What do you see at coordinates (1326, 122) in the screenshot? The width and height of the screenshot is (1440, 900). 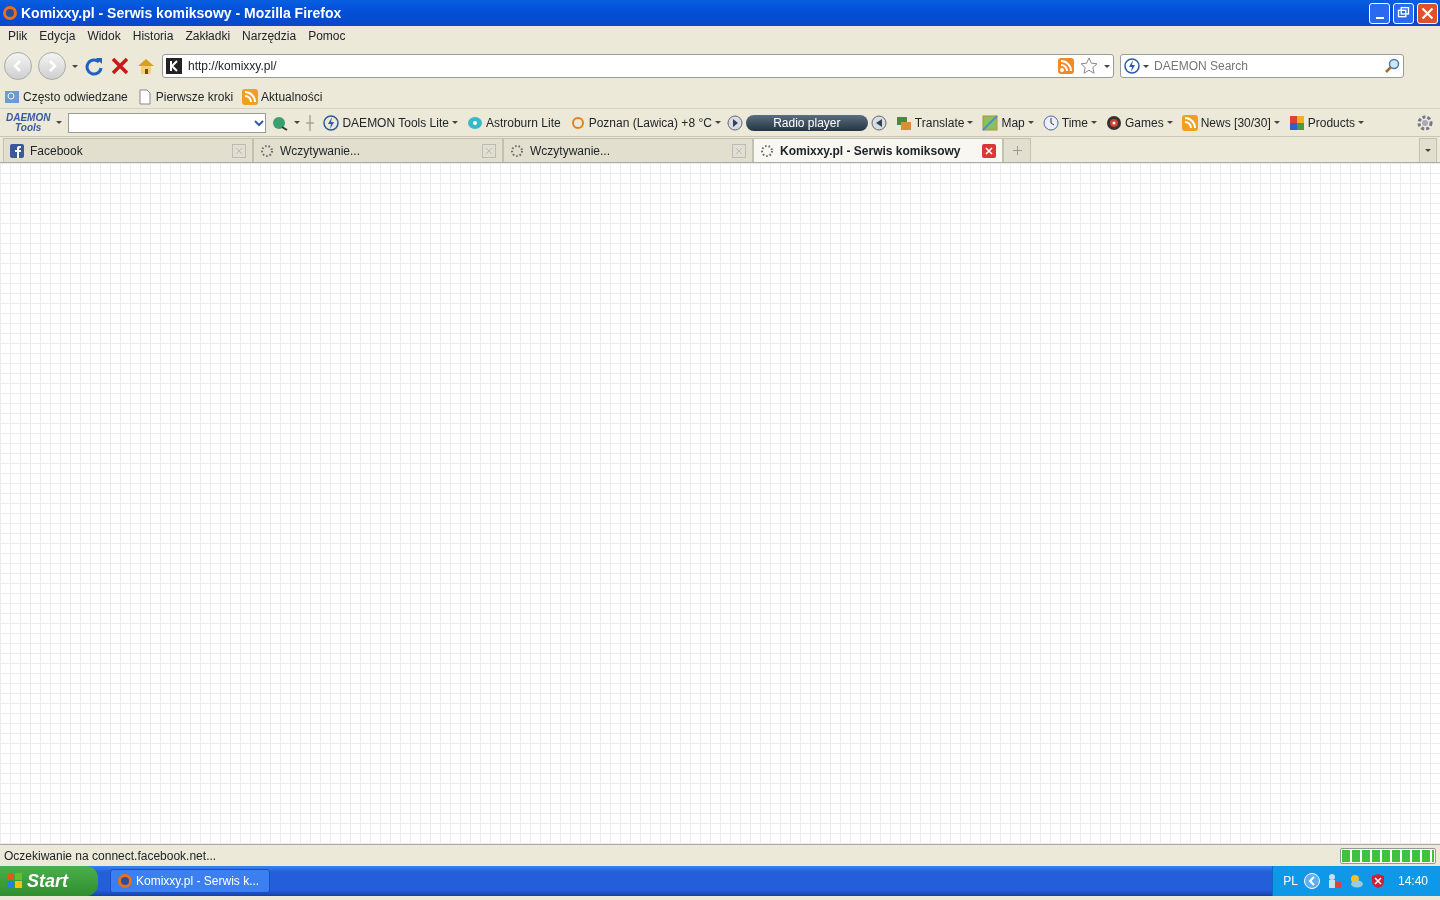 I see `toolbar-button: Products` at bounding box center [1326, 122].